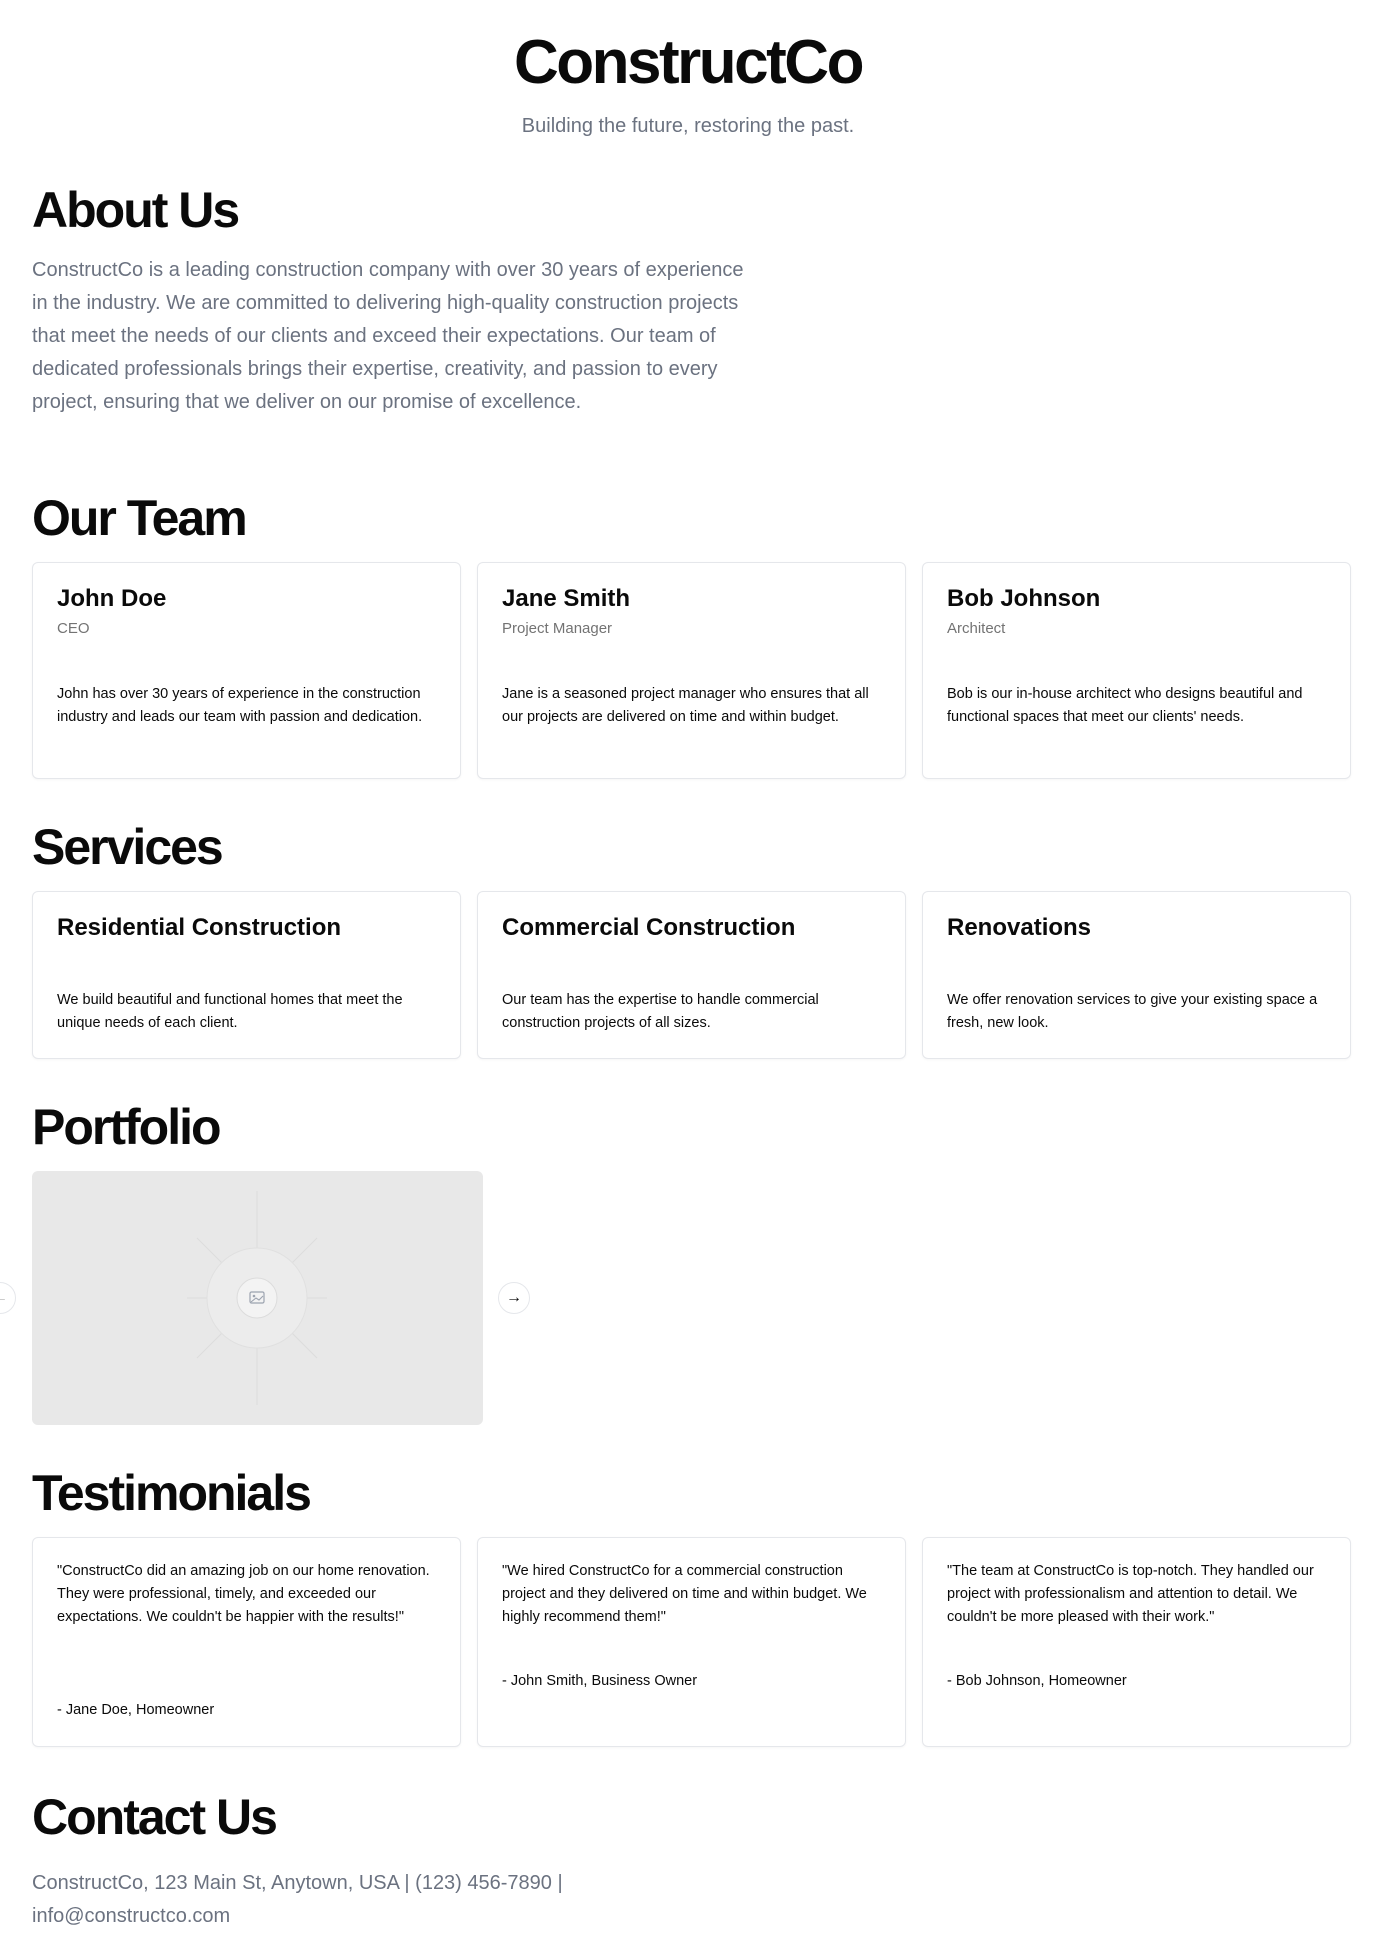 The height and width of the screenshot is (1949, 1376). What do you see at coordinates (172, 1493) in the screenshot?
I see `testimonials-title: Testimonials` at bounding box center [172, 1493].